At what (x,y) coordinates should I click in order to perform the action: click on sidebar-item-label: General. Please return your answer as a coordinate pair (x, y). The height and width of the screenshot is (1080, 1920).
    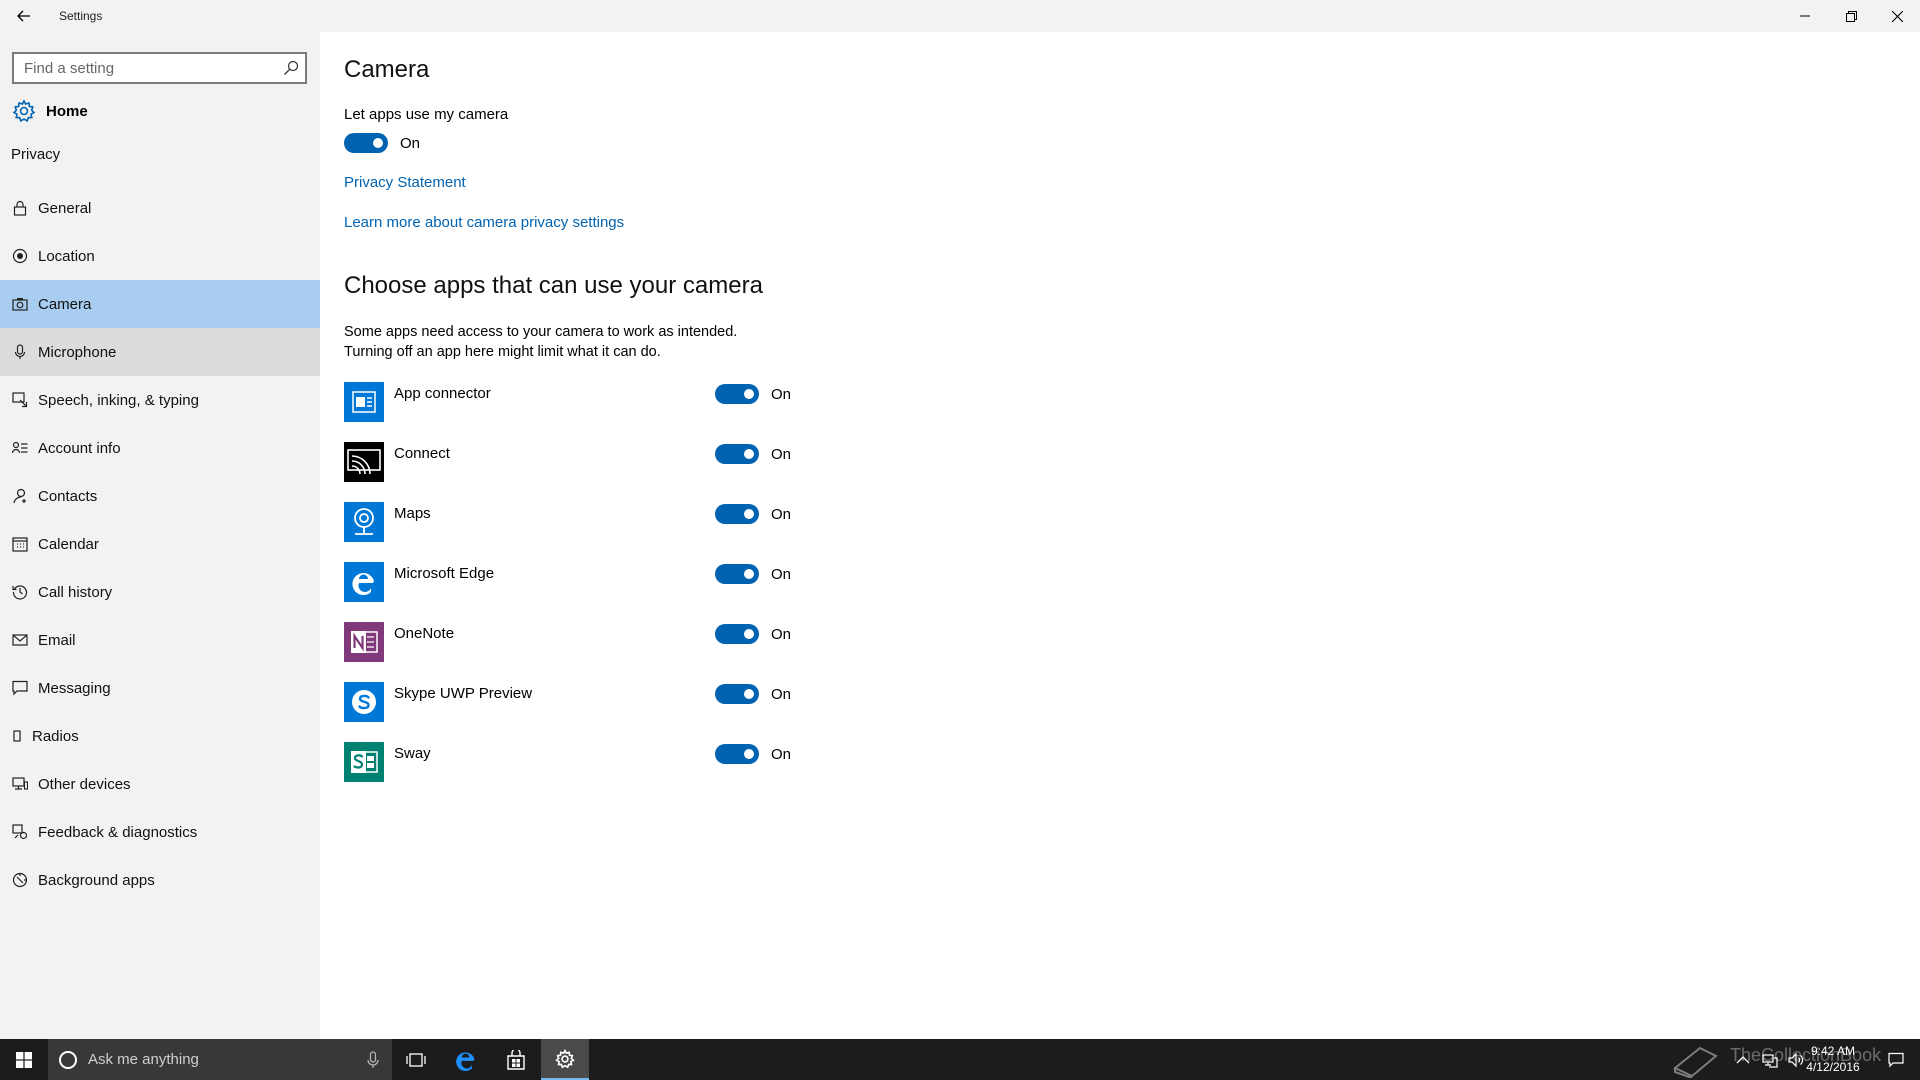
    Looking at the image, I should click on (65, 208).